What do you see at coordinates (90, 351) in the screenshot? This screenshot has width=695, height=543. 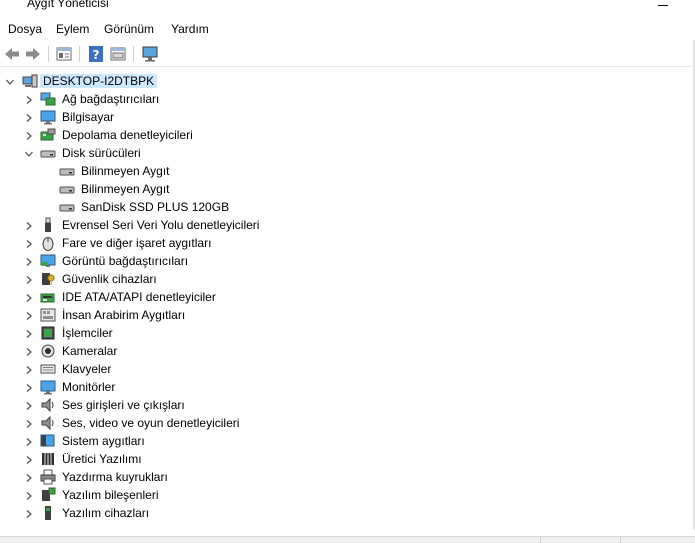 I see `tree-item-label: Kameralar` at bounding box center [90, 351].